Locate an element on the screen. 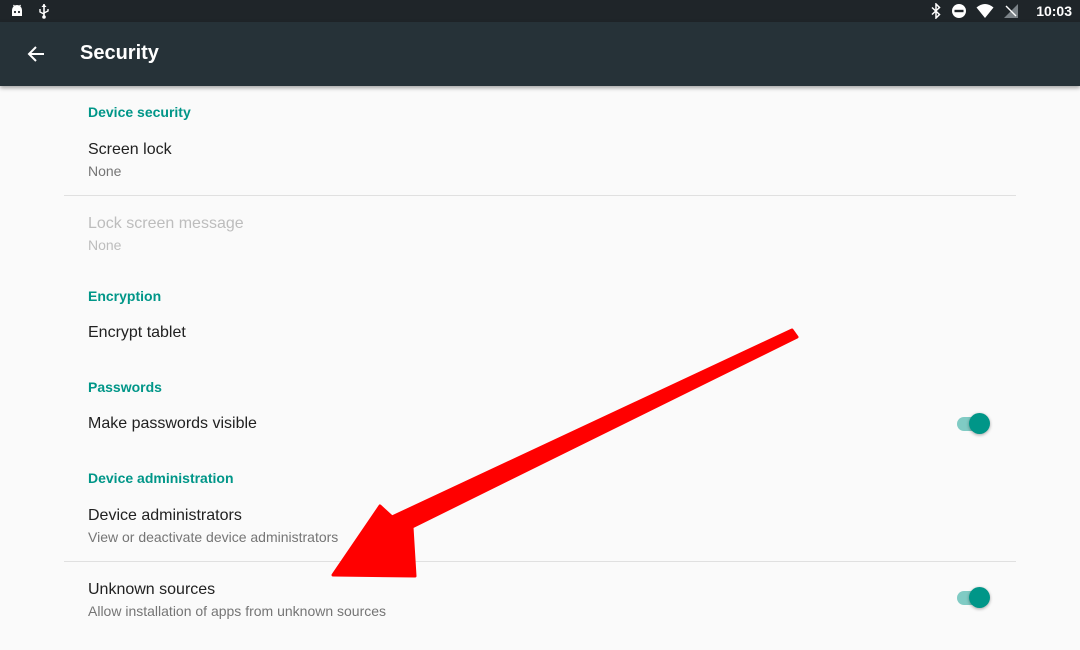  category-passwords: Passwords is located at coordinates (125, 387).